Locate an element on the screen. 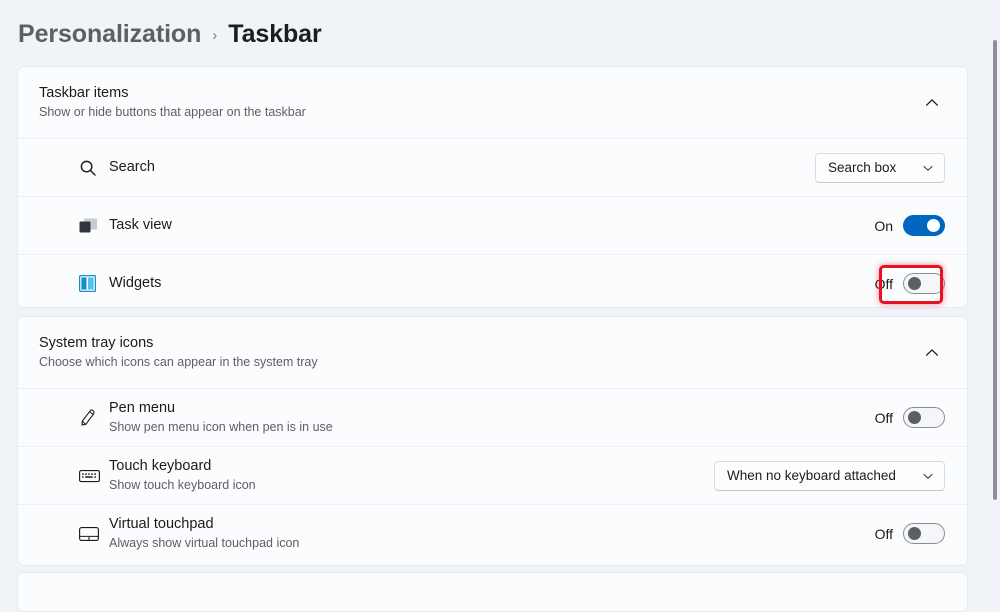 Image resolution: width=1000 pixels, height=612 pixels. setting-subtitle: Show pen menu icon when pen is in use is located at coordinates (221, 426).